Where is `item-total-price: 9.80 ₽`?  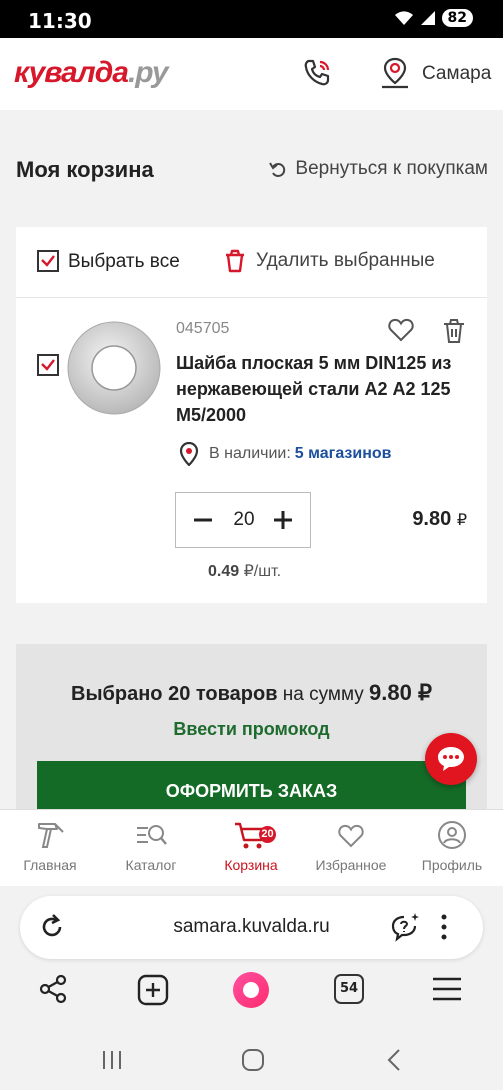 item-total-price: 9.80 ₽ is located at coordinates (439, 519).